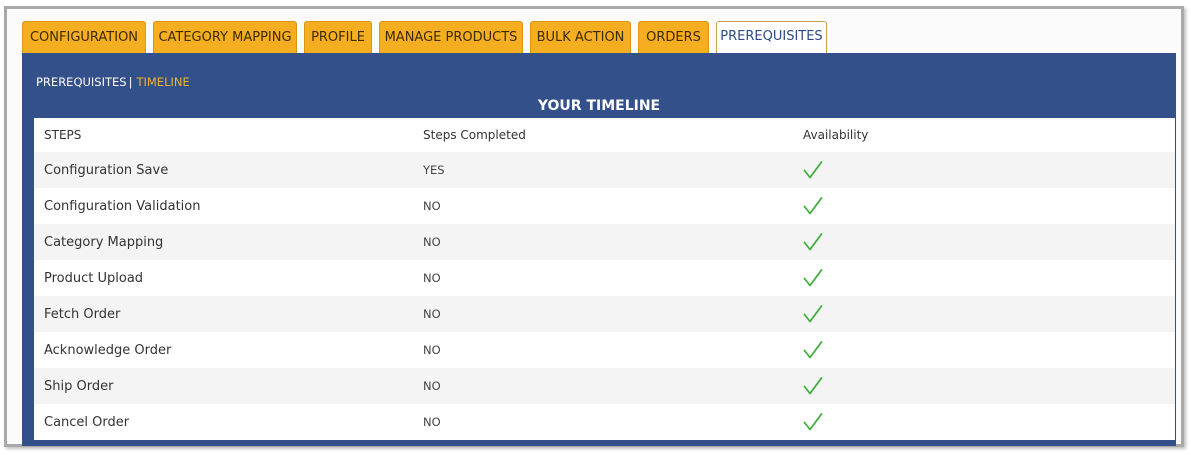 The width and height of the screenshot is (1191, 455). What do you see at coordinates (604, 170) in the screenshot?
I see `table-row: Configuration Save YES` at bounding box center [604, 170].